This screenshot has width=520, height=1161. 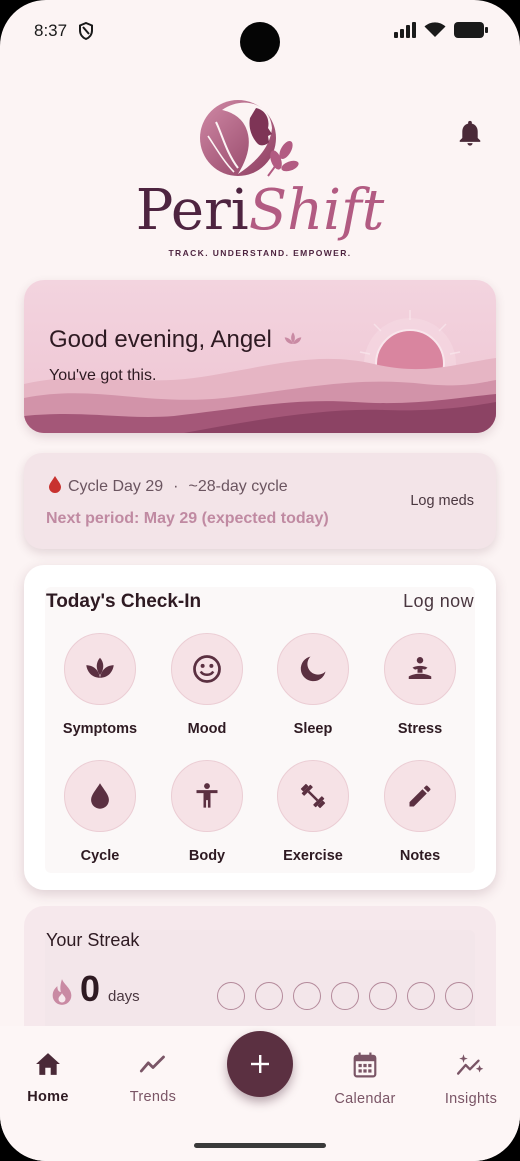 What do you see at coordinates (116, 486) in the screenshot?
I see `cycle-day-text: Cycle Day 29` at bounding box center [116, 486].